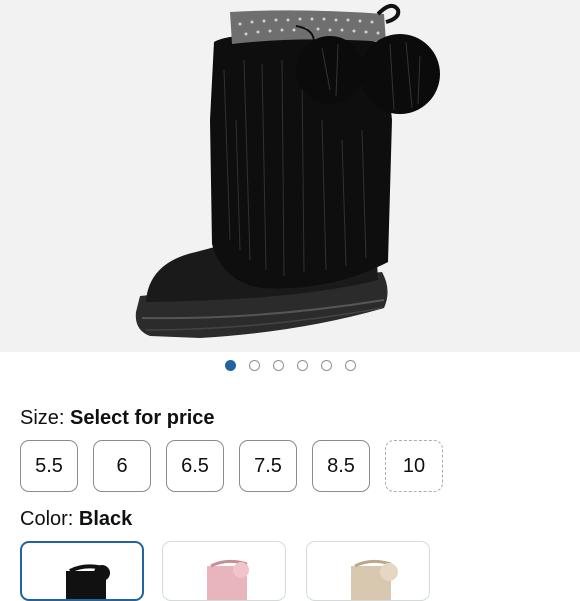 The height and width of the screenshot is (601, 580). I want to click on size-option-10: 10, so click(414, 466).